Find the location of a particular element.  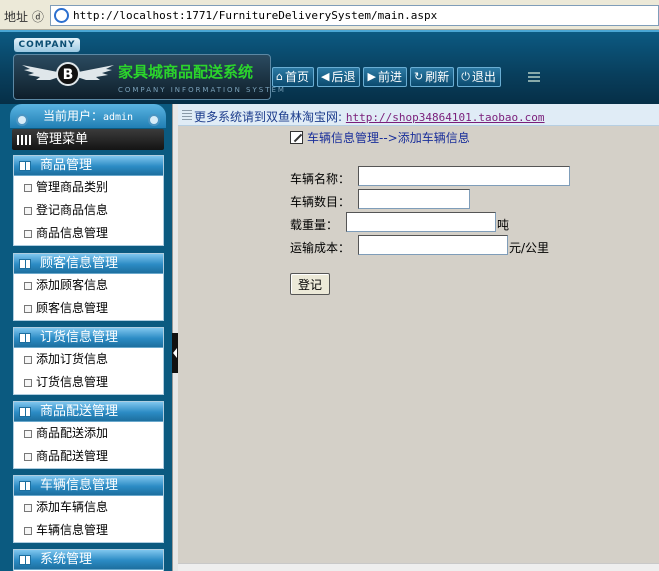

item-label: 商品配送添加 is located at coordinates (72, 433).